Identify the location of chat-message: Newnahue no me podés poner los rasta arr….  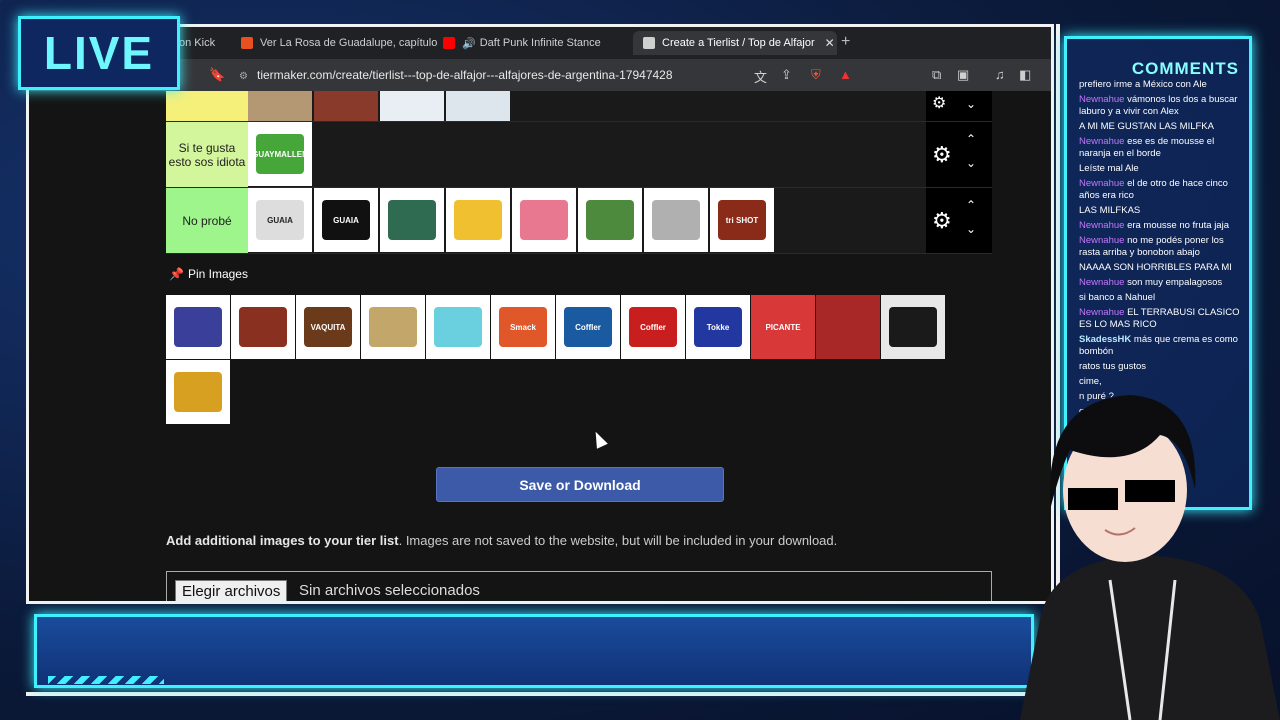
(1160, 247).